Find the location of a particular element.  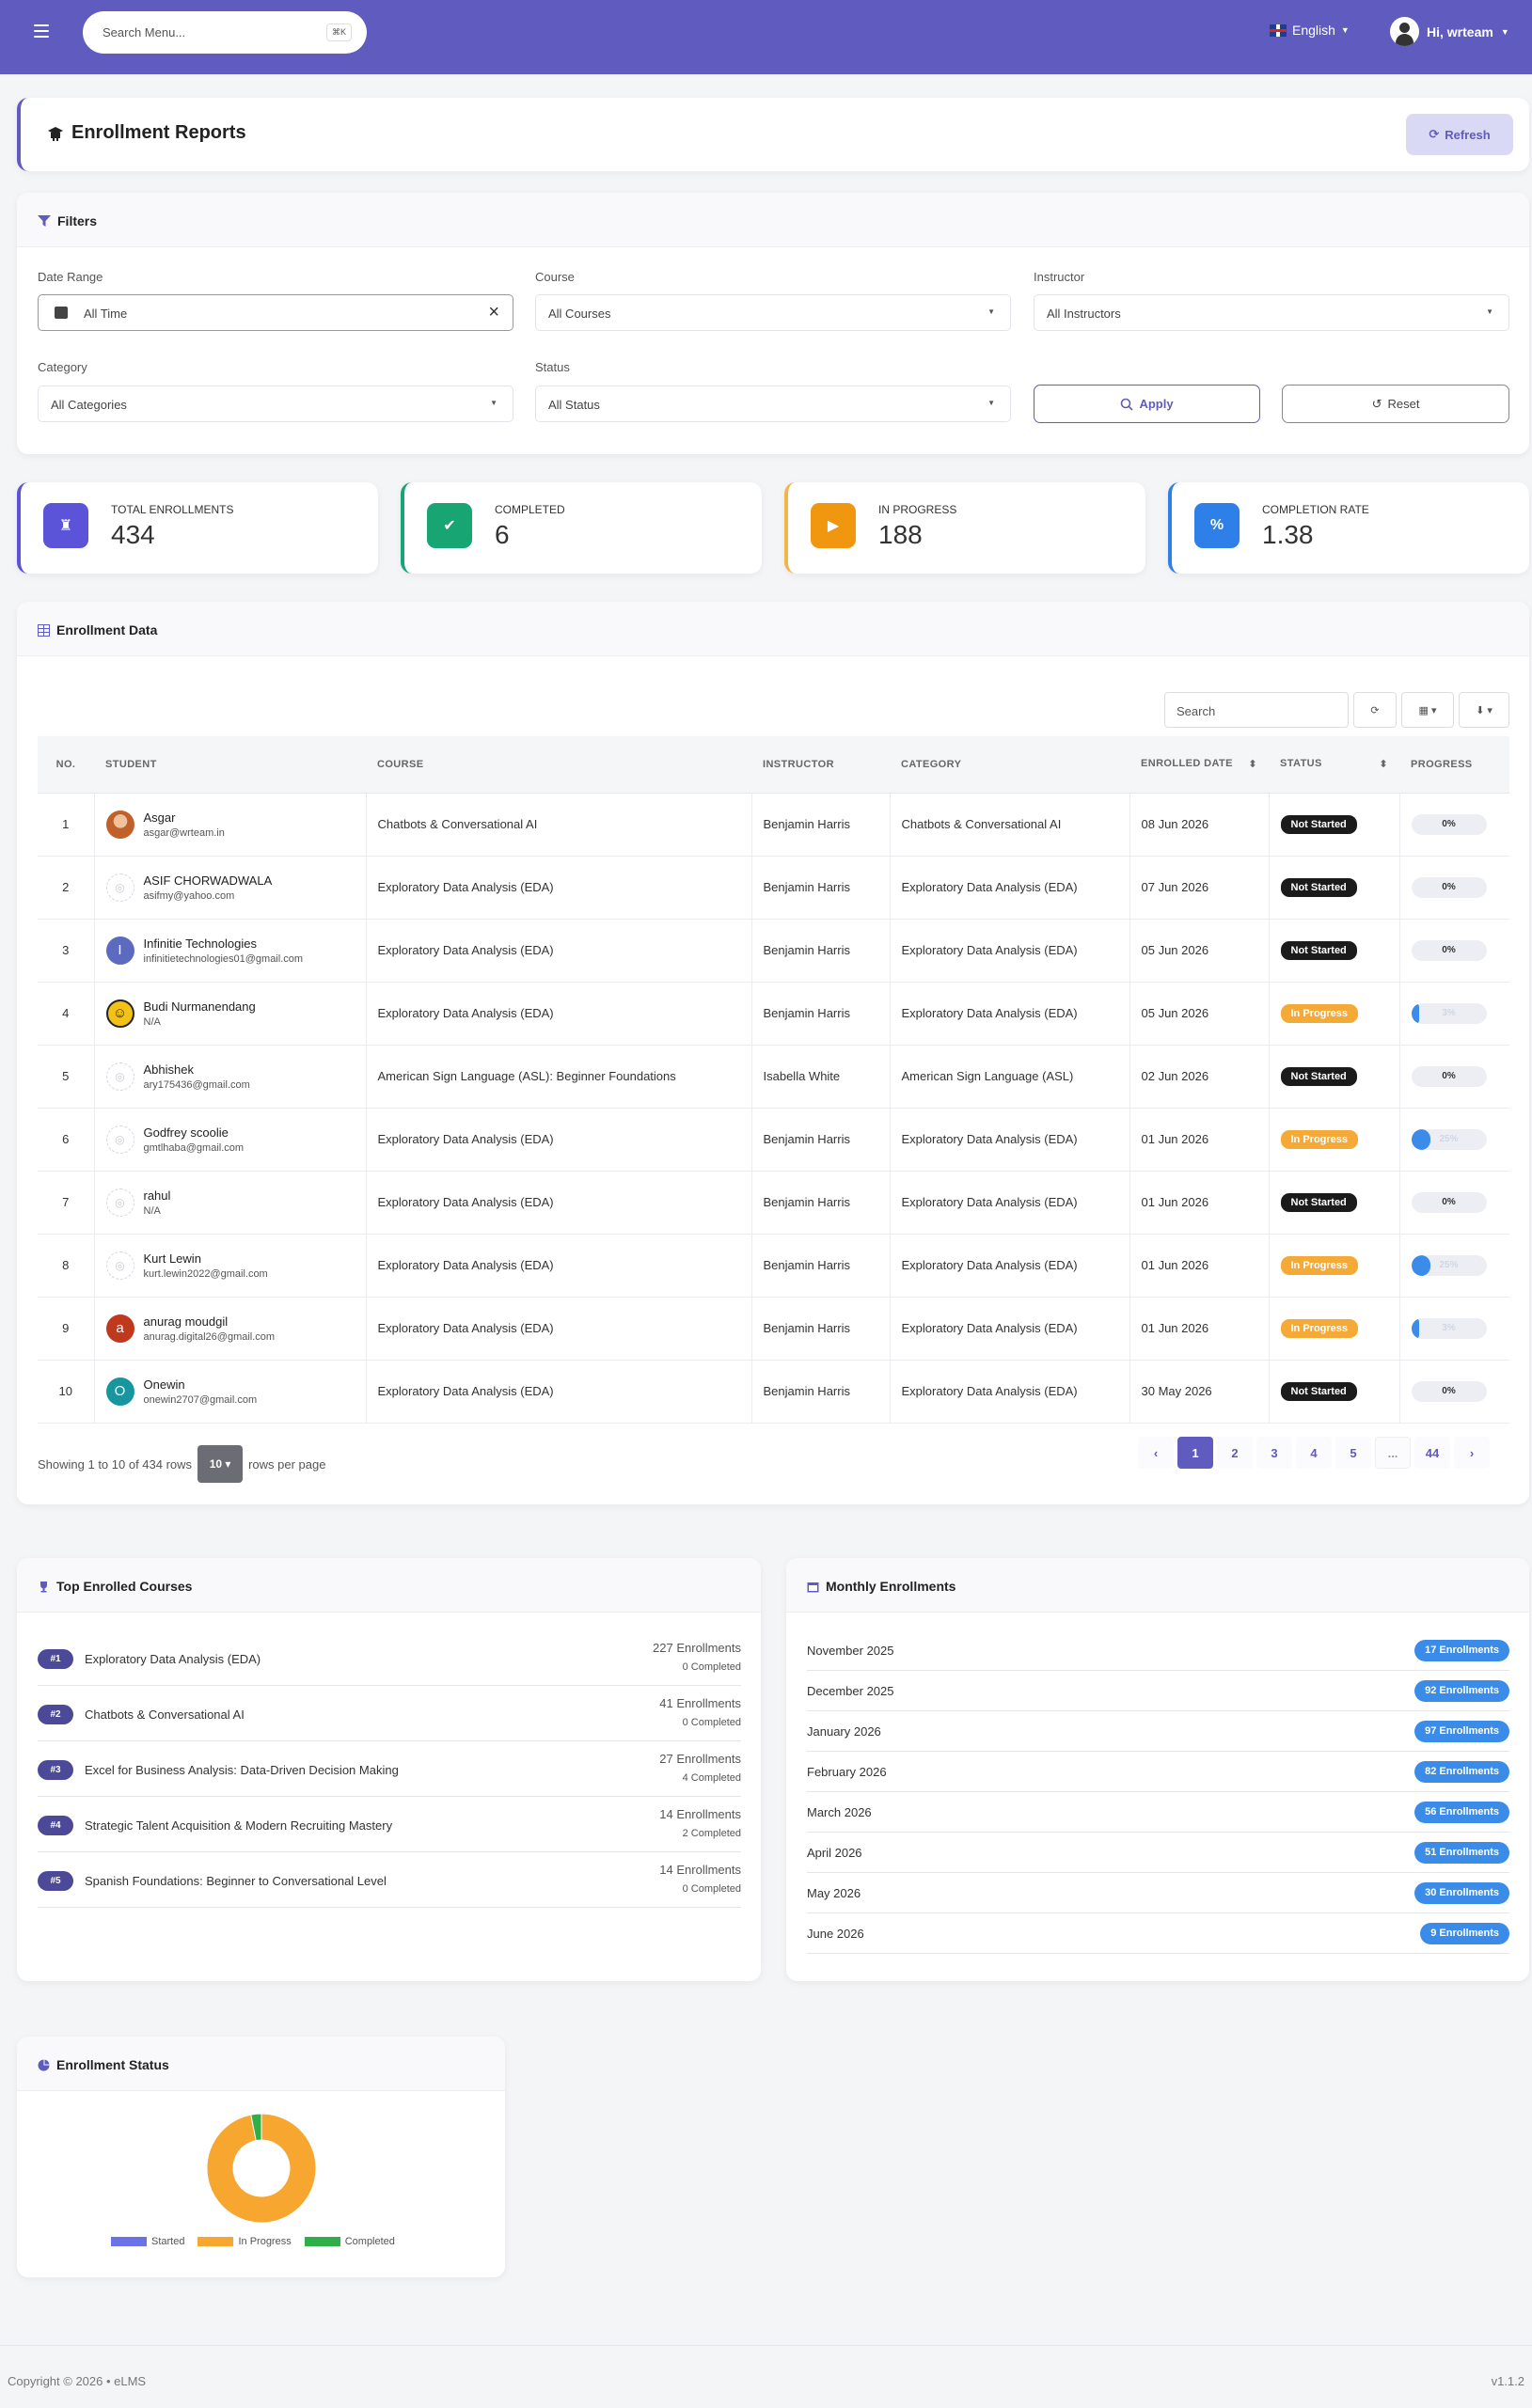

hamburger-menu-icon is located at coordinates (45, 31).